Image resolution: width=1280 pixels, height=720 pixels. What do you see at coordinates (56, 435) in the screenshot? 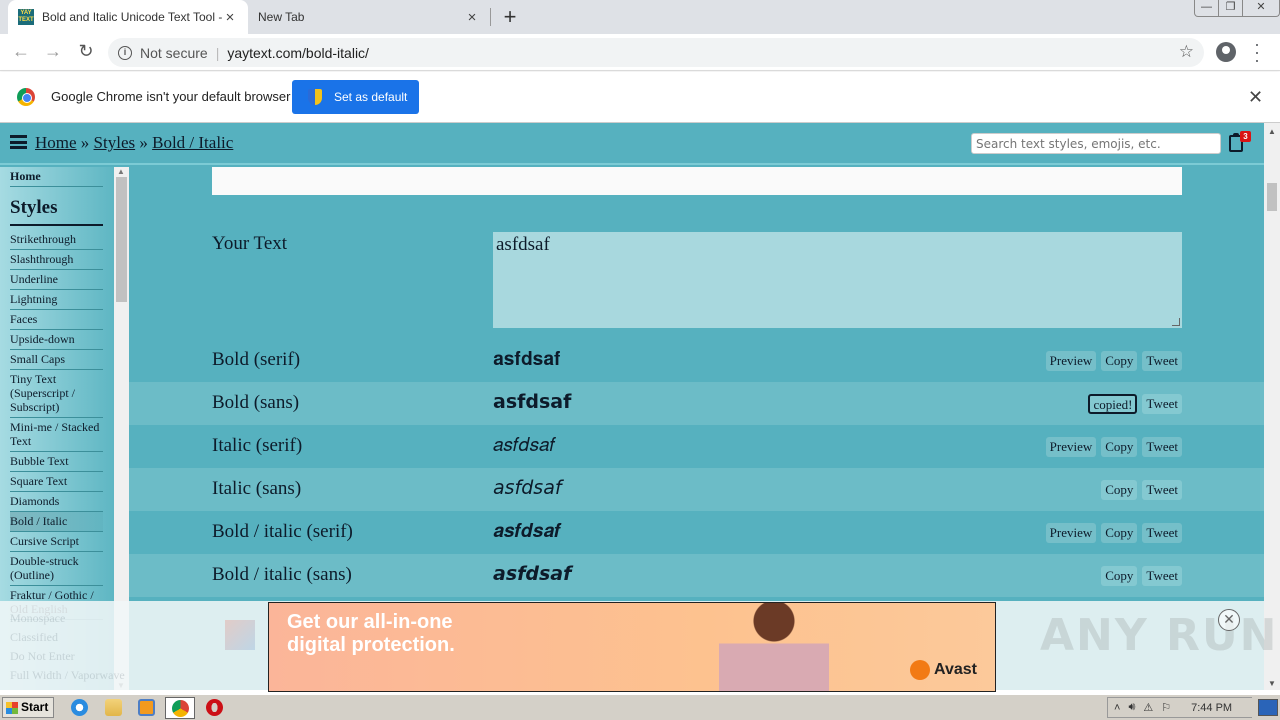
I see `sidebar-item: Mini-me / Stacked Text` at bounding box center [56, 435].